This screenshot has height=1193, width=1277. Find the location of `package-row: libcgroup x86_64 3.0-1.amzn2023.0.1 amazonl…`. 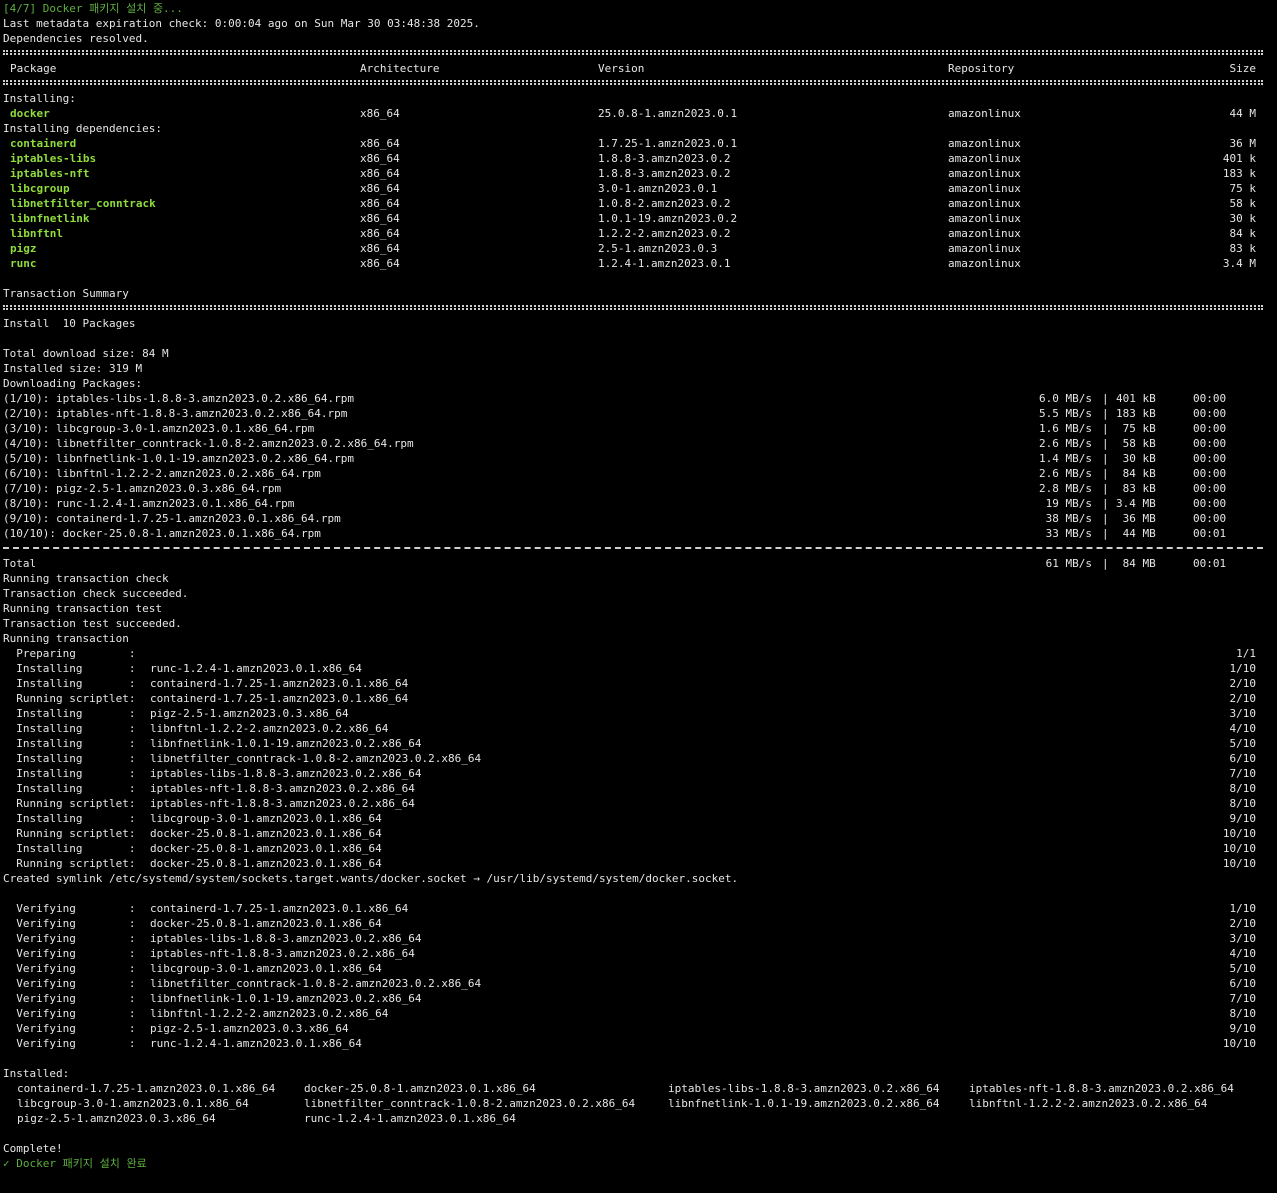

package-row: libcgroup x86_64 3.0-1.amzn2023.0.1 amazonl… is located at coordinates (638, 188).